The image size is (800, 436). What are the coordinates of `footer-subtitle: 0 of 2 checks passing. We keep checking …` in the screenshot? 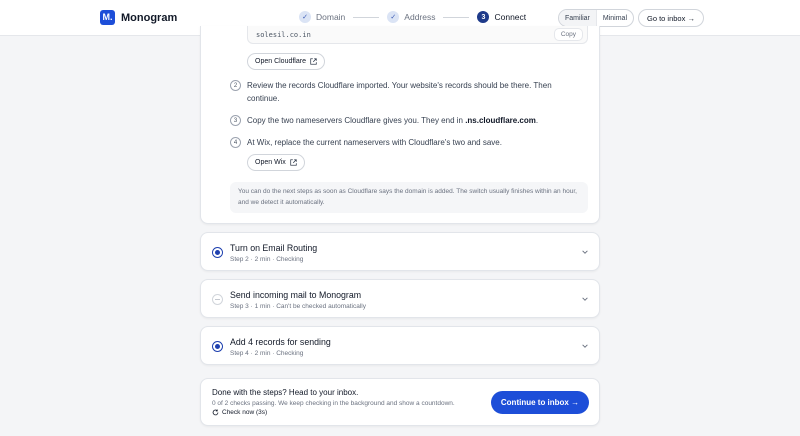 It's located at (333, 403).